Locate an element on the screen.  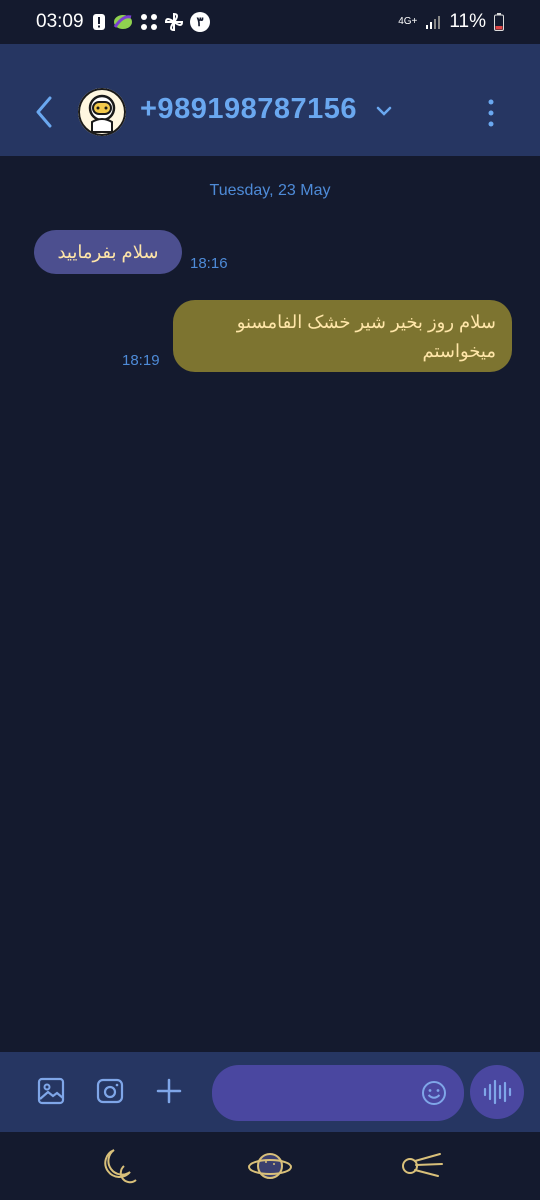
app-leaf-icon is located at coordinates (122, 22).